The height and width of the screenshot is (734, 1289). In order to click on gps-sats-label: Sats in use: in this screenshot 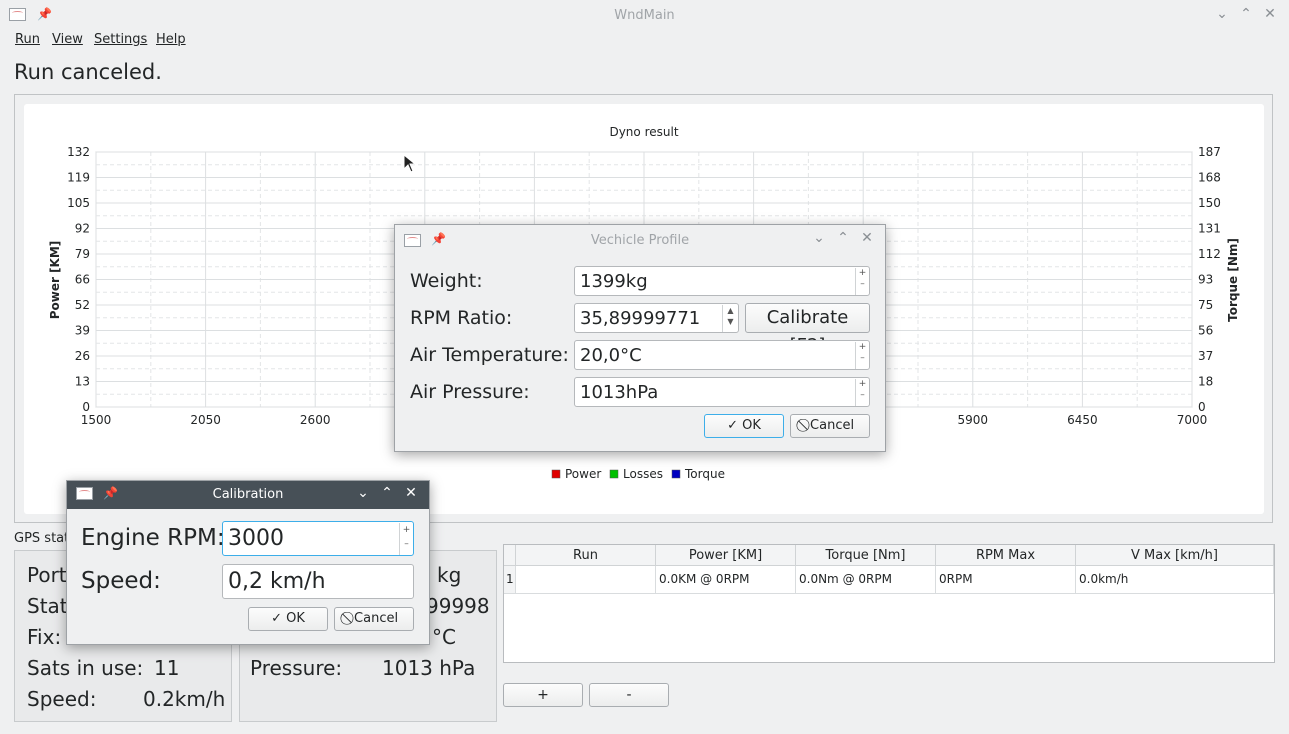, I will do `click(85, 668)`.